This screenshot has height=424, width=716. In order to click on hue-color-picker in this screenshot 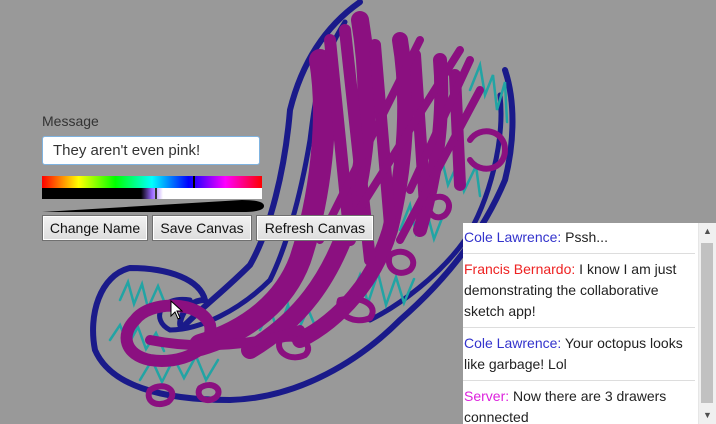, I will do `click(152, 182)`.